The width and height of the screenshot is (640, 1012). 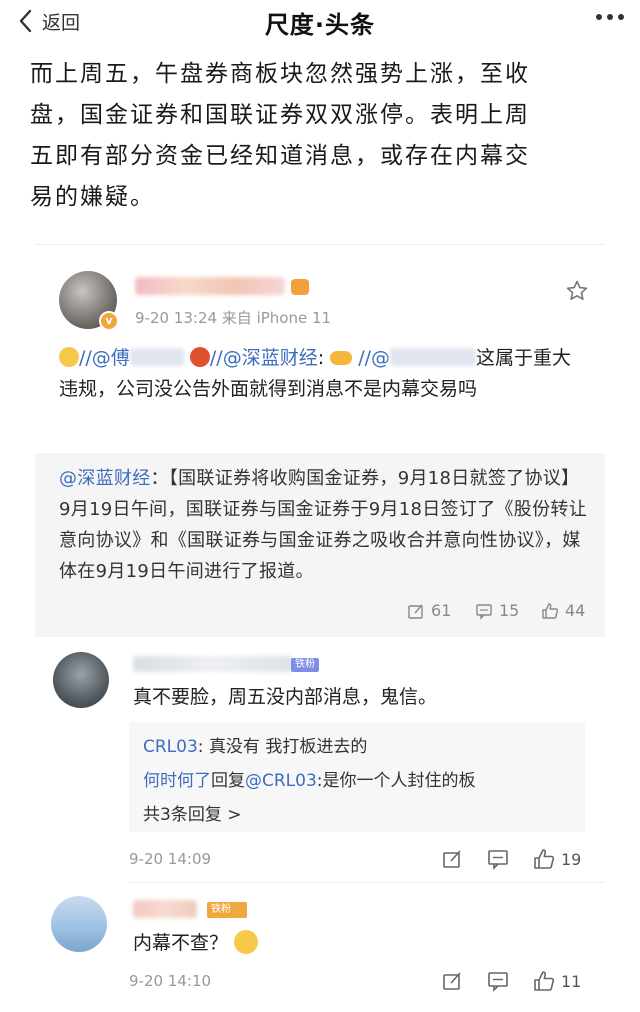 What do you see at coordinates (280, 156) in the screenshot?
I see `article-line: 五即有部分资金已经知道消息，或存在内幕交` at bounding box center [280, 156].